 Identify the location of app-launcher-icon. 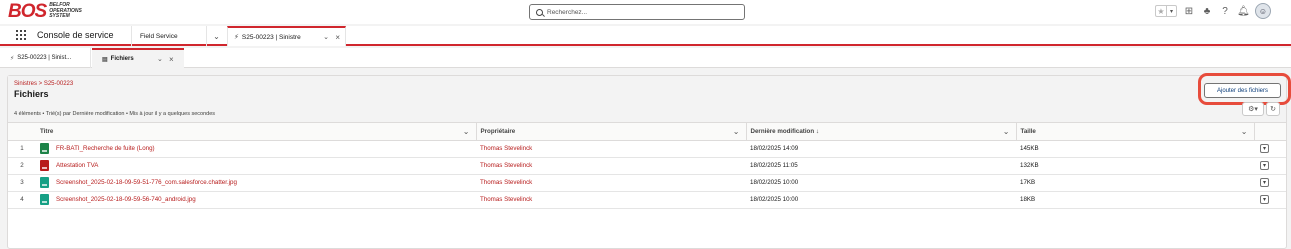
(21, 35).